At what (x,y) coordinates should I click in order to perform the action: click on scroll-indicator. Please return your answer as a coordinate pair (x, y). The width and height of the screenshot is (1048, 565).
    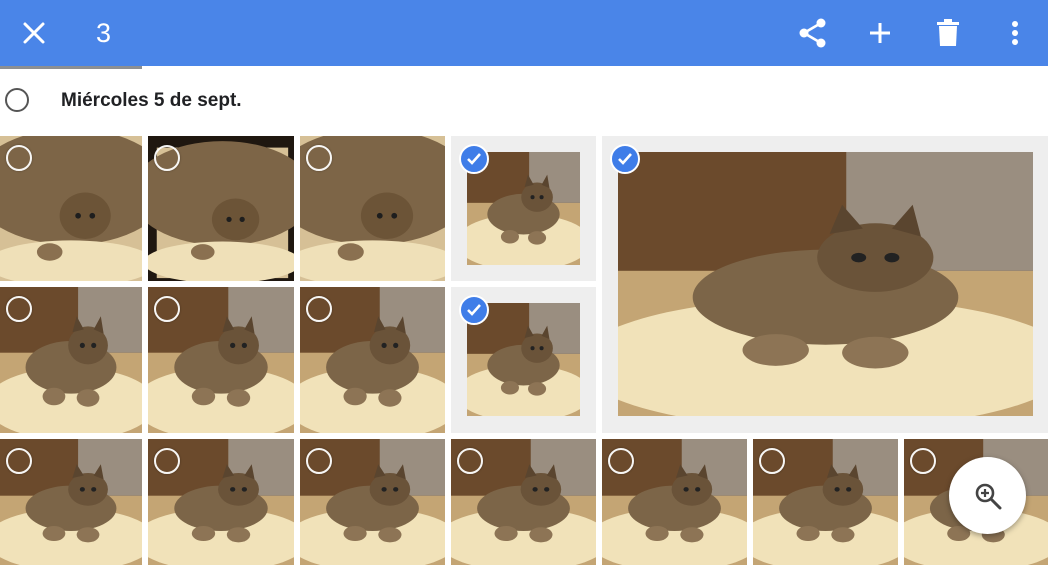
    Looking at the image, I should click on (71, 67).